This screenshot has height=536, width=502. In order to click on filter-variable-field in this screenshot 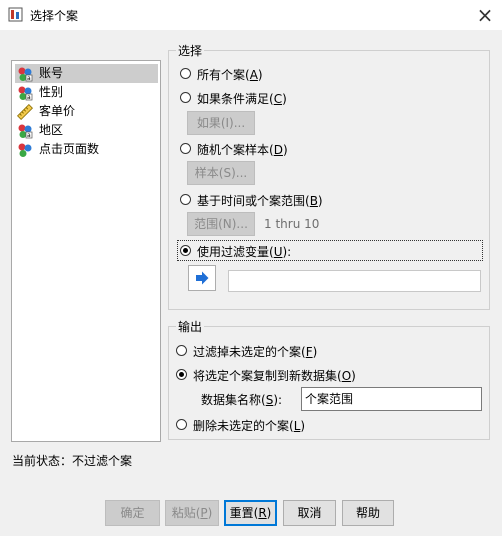, I will do `click(354, 281)`.